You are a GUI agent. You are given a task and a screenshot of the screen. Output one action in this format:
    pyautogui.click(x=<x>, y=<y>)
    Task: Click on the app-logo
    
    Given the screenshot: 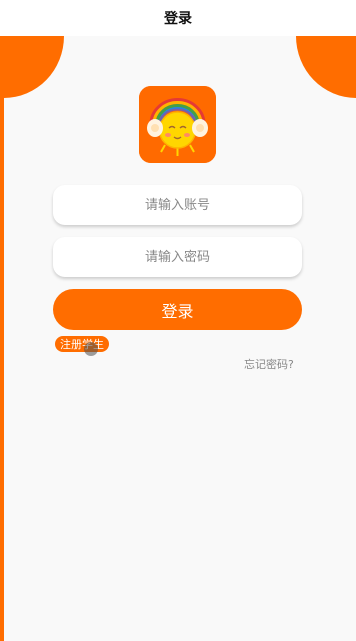 What is the action you would take?
    pyautogui.click(x=177, y=124)
    